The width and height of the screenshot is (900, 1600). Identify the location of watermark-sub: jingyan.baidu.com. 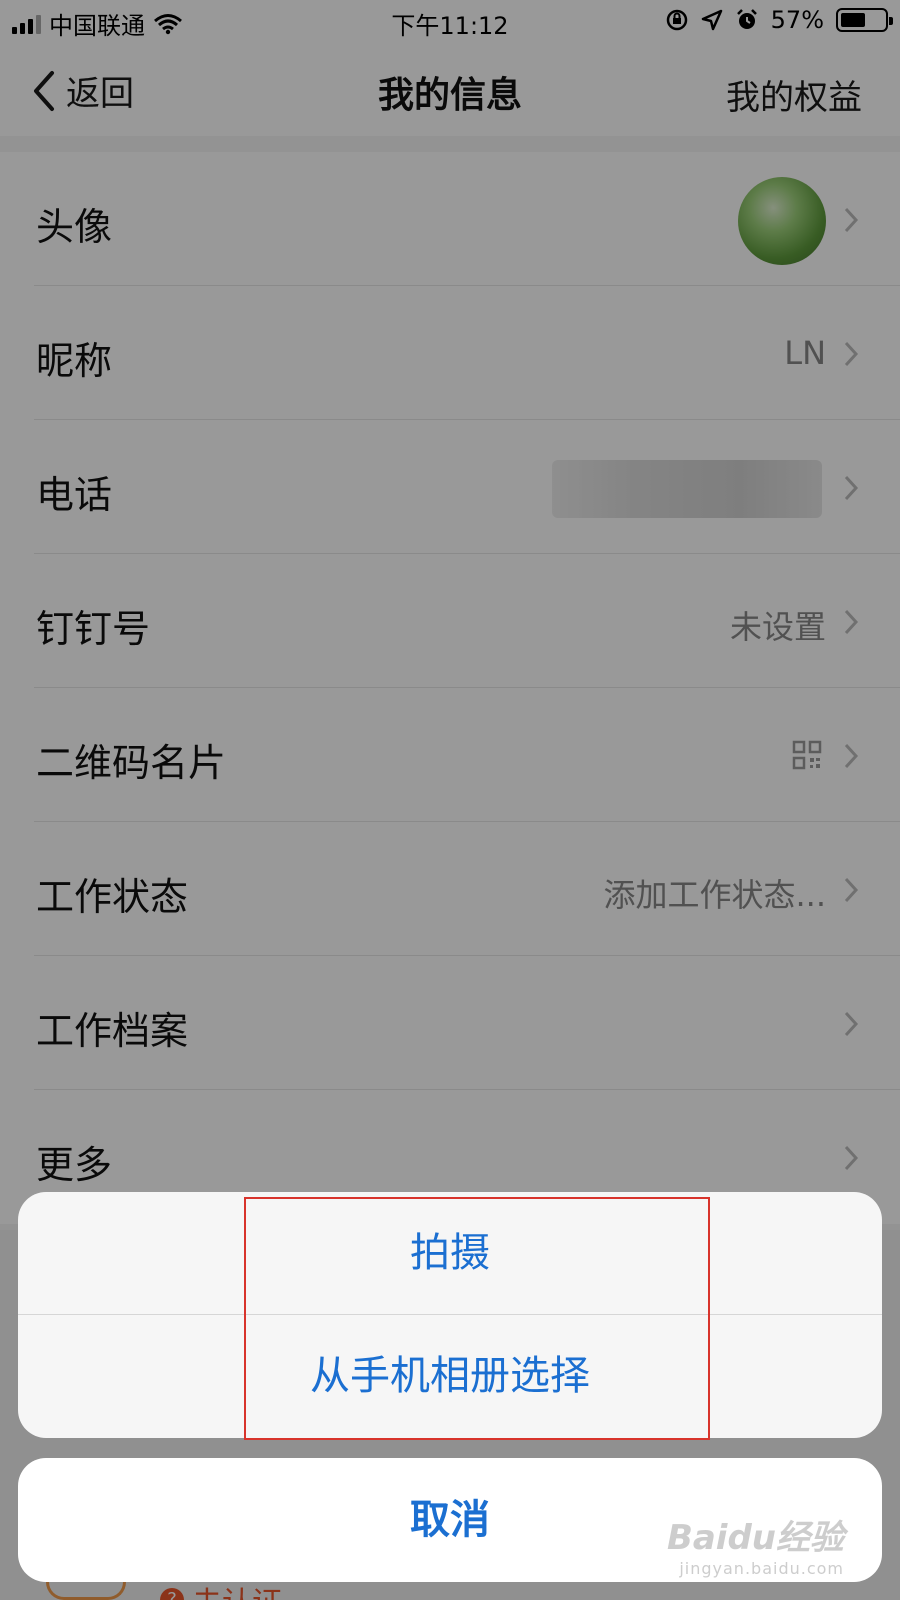
(761, 1568).